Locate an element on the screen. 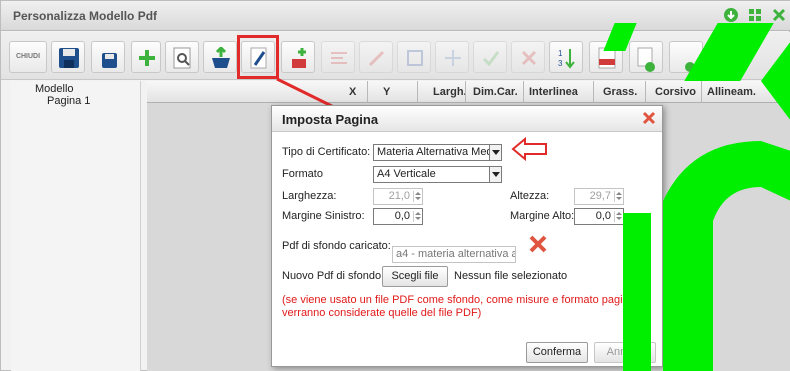 The width and height of the screenshot is (790, 371). overlay-green-shape is located at coordinates (726, 206).